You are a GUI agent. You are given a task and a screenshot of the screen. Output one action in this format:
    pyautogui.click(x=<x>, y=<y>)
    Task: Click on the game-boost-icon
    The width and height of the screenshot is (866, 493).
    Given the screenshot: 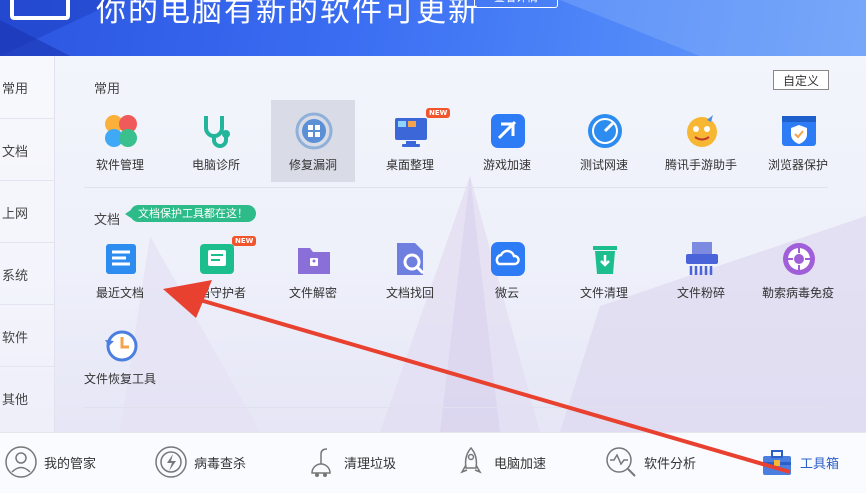 What is the action you would take?
    pyautogui.click(x=508, y=131)
    